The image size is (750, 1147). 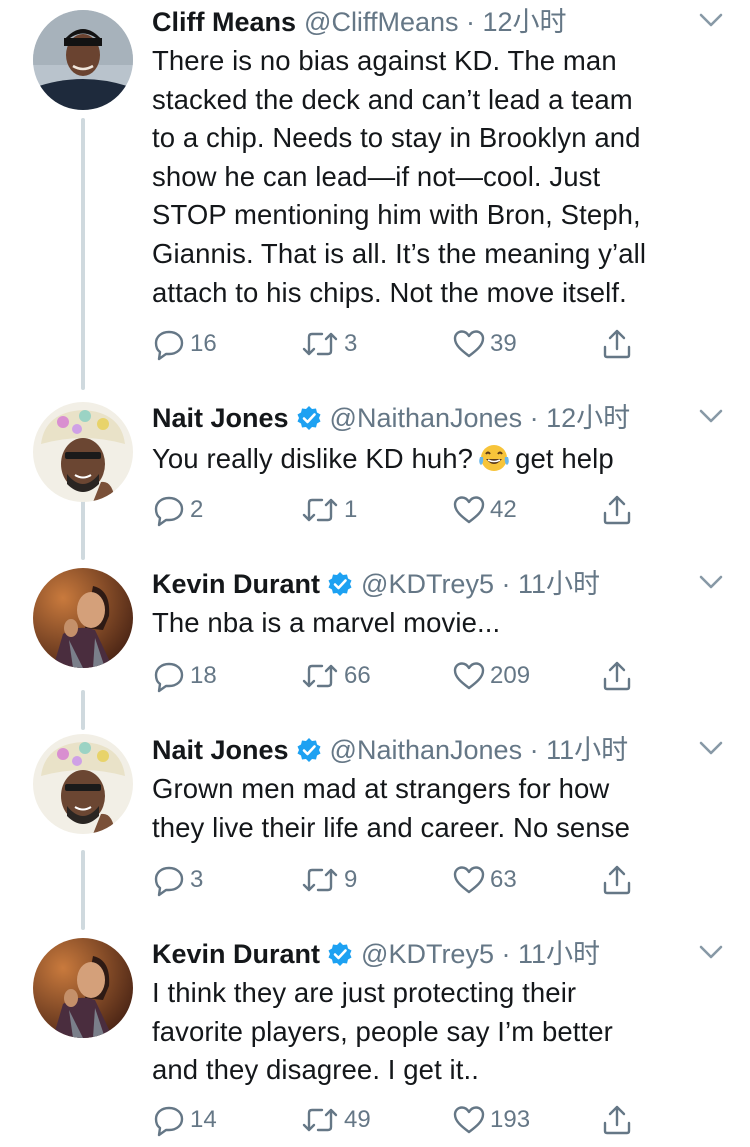 What do you see at coordinates (203, 1119) in the screenshot?
I see `reply-count: 14` at bounding box center [203, 1119].